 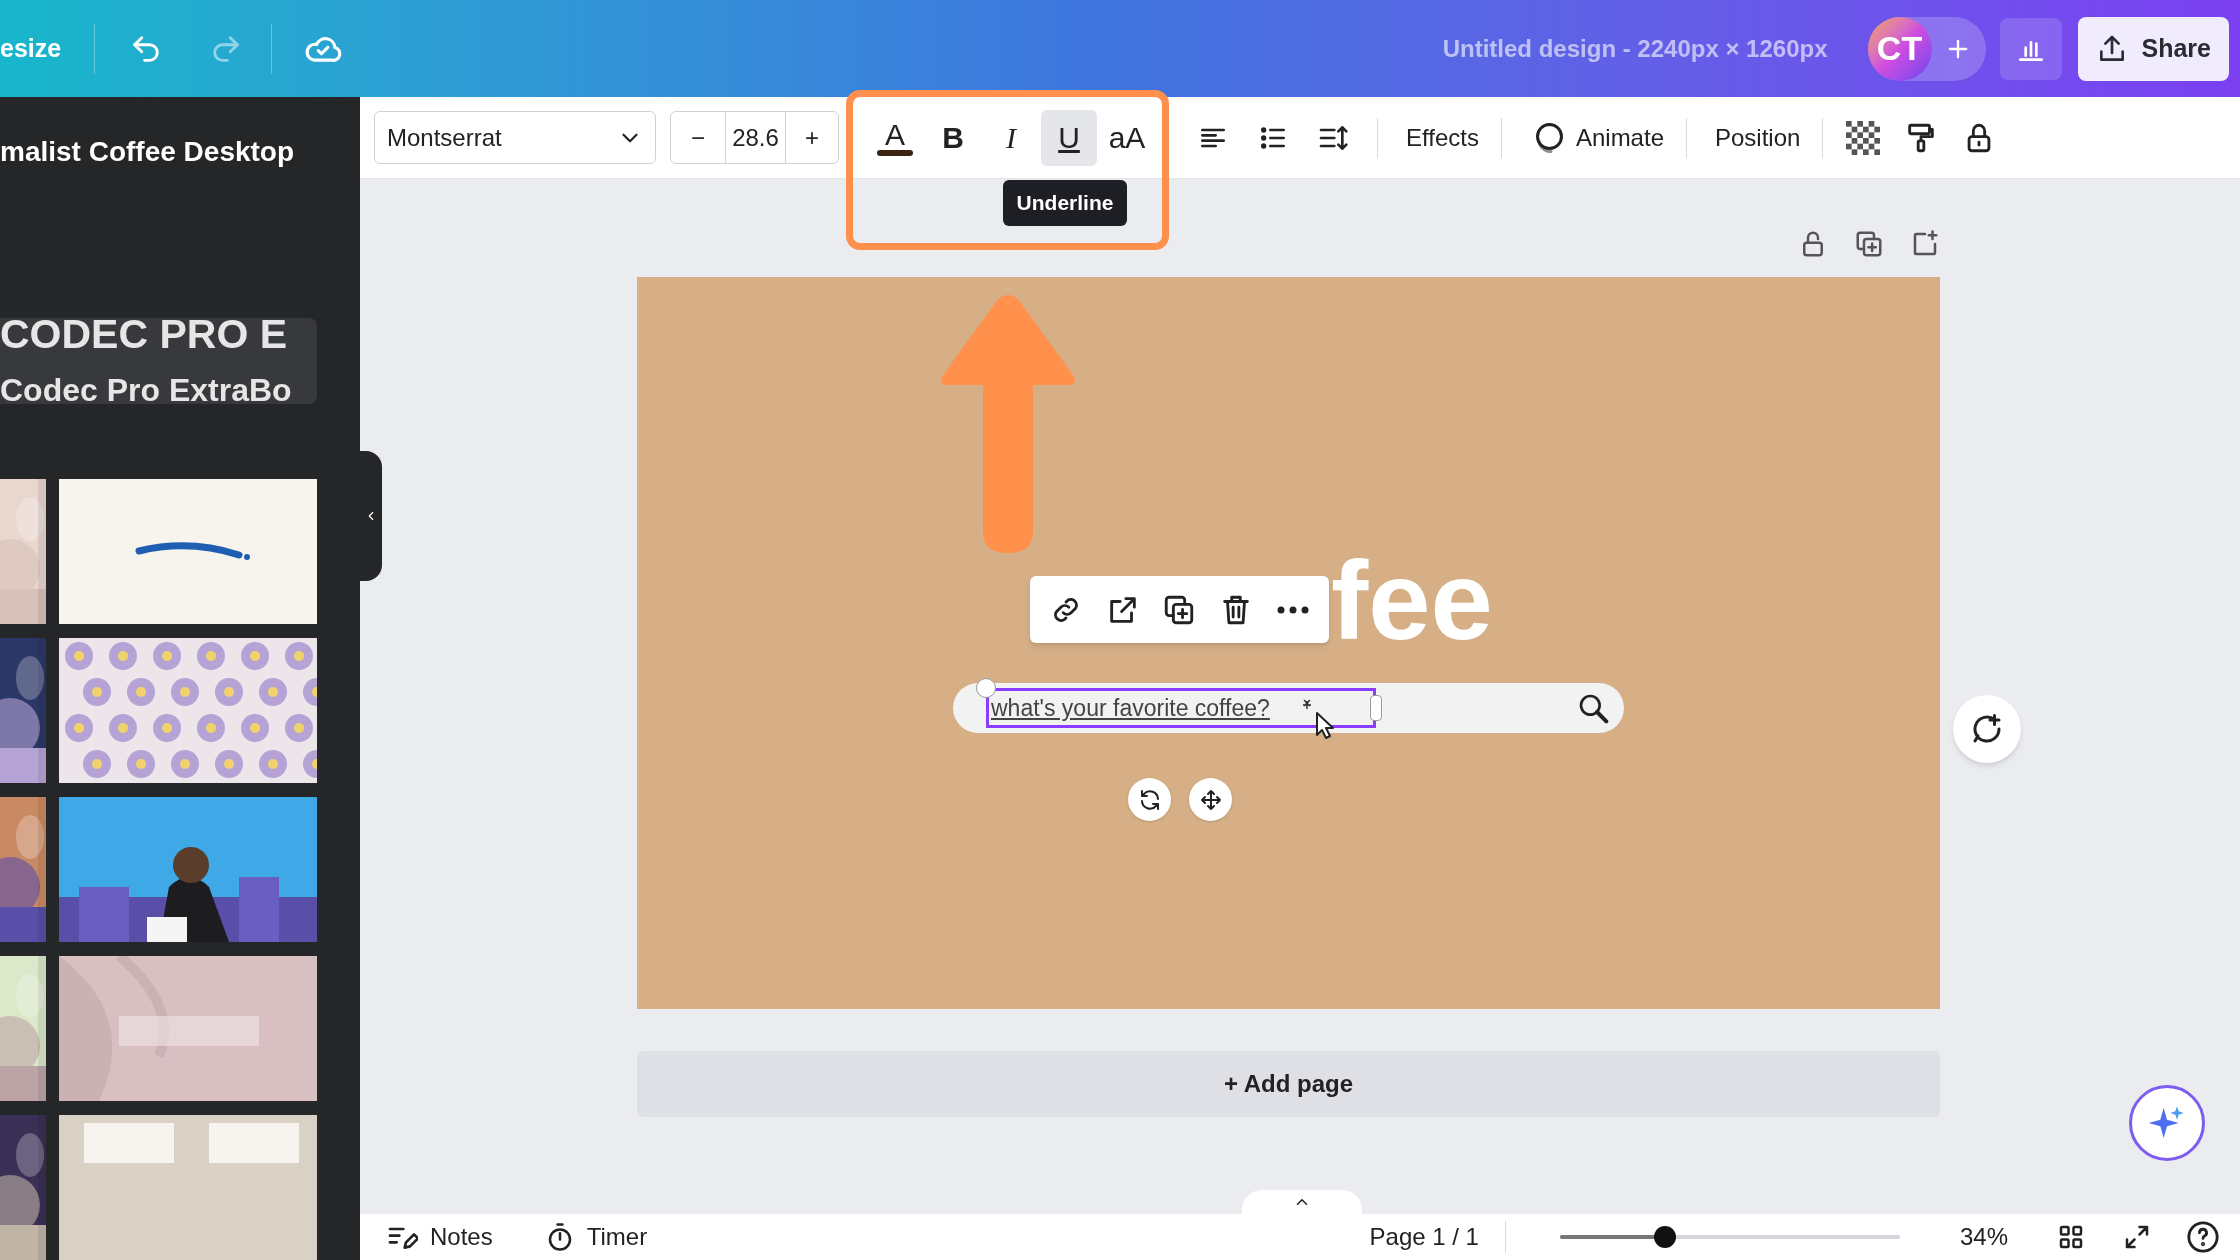 I want to click on italic-button: I, so click(x=1011, y=137).